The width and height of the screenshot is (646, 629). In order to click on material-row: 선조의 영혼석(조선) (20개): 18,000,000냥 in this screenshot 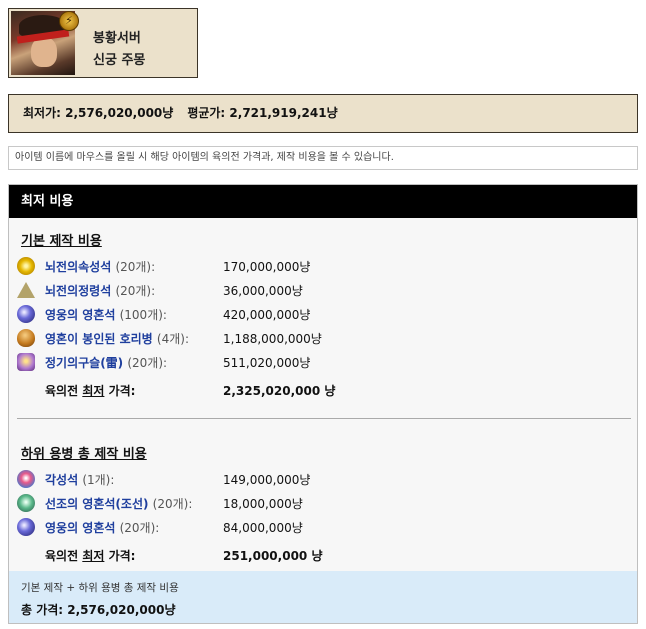, I will do `click(317, 503)`.